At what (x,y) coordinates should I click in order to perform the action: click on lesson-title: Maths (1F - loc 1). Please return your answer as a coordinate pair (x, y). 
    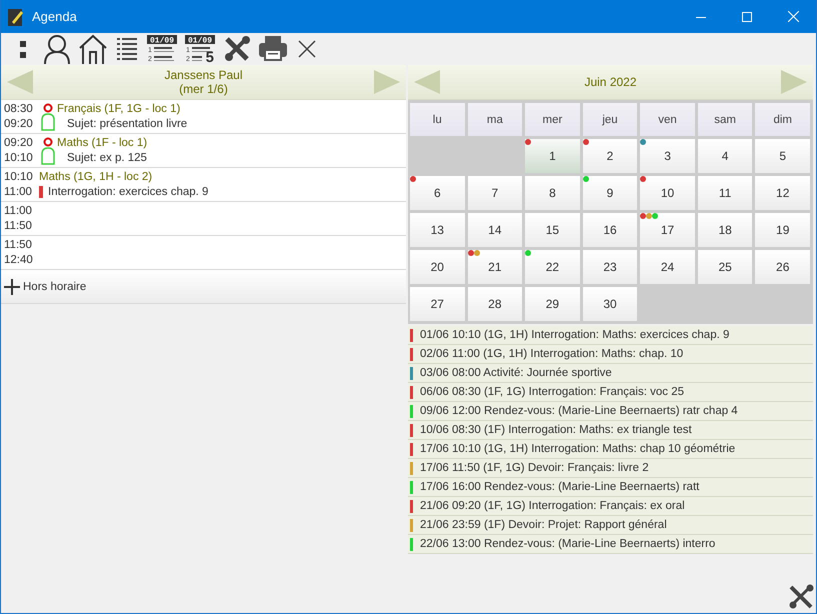
    Looking at the image, I should click on (102, 143).